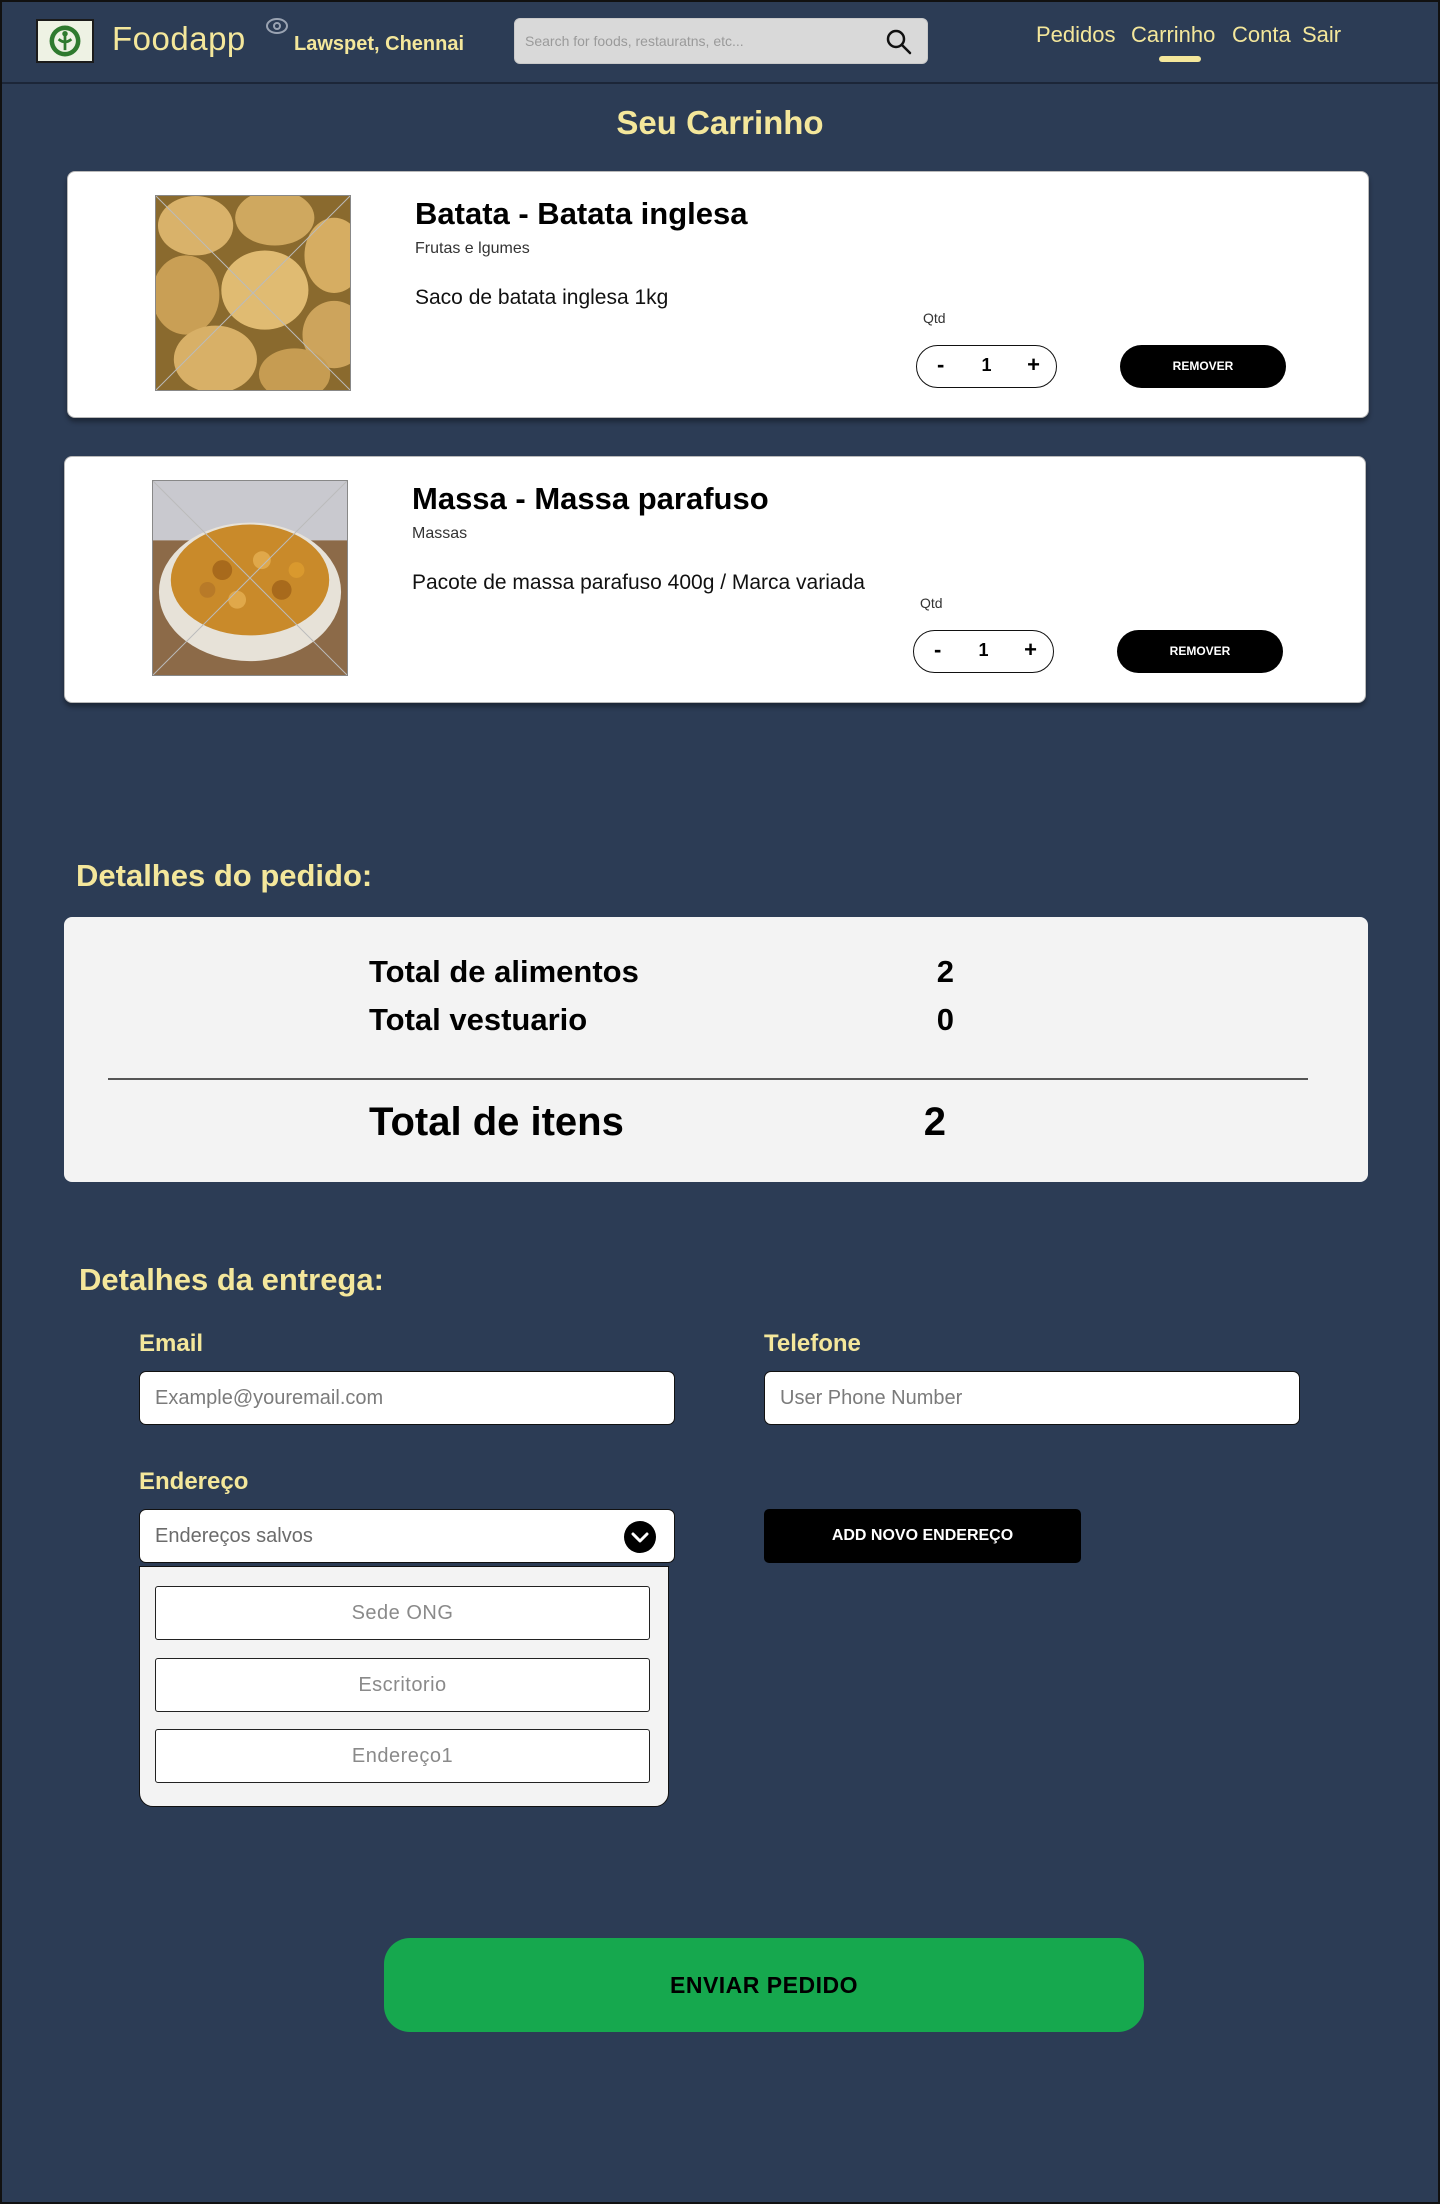 The width and height of the screenshot is (1440, 2204). What do you see at coordinates (1173, 35) in the screenshot?
I see `nav-carrinho: Carrinho` at bounding box center [1173, 35].